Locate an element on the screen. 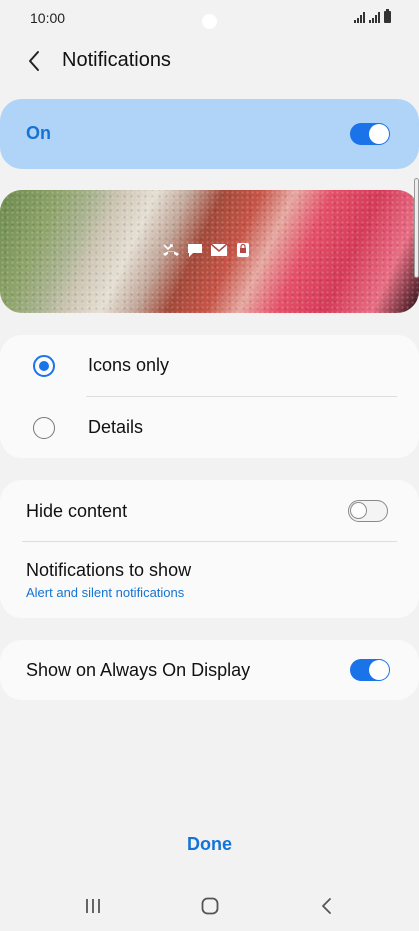 This screenshot has width=419, height=931. status-icons is located at coordinates (372, 16).